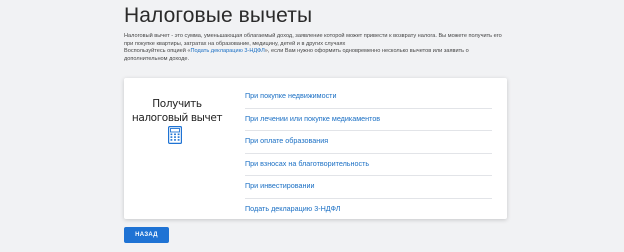 This screenshot has height=252, width=624. I want to click on option-medical: При лечении или покупке медикаментов, so click(368, 120).